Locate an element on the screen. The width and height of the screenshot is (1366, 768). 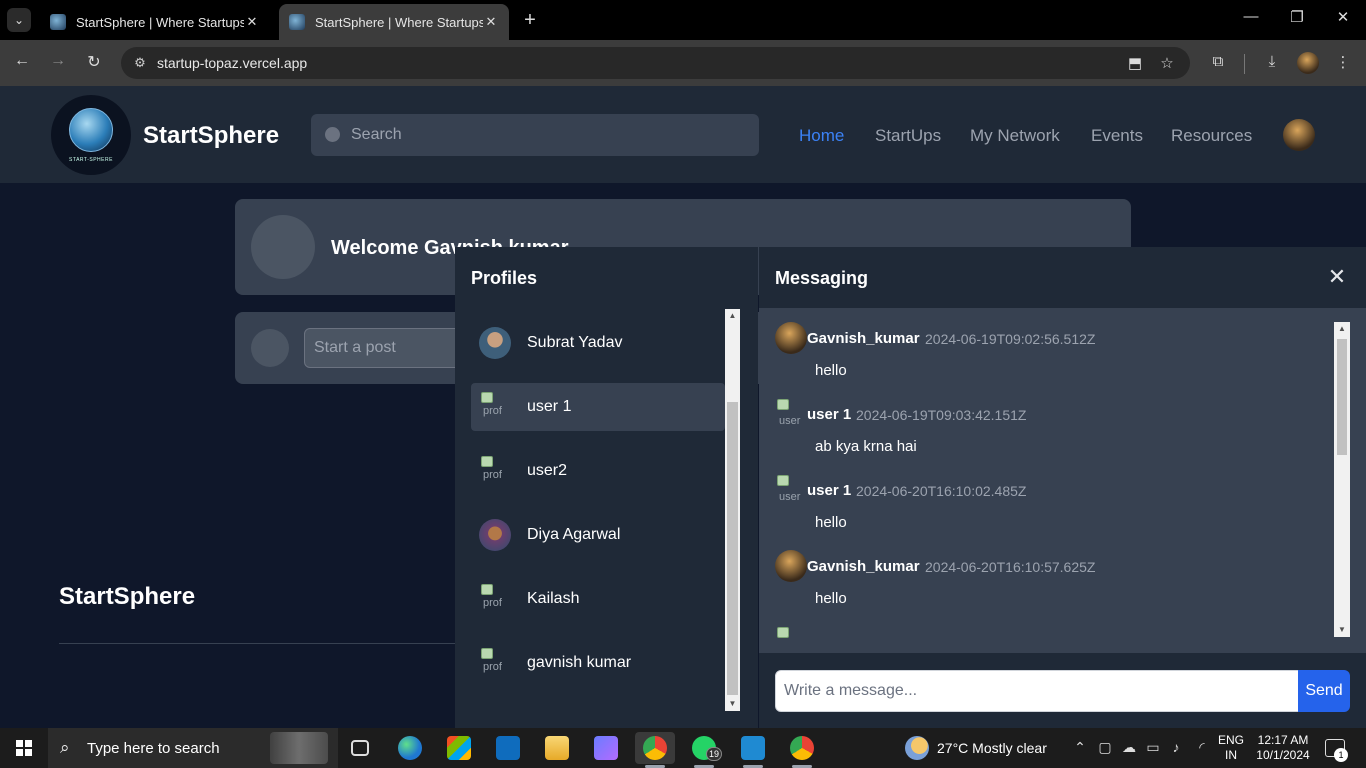
minimize-icon: — is located at coordinates (1251, 16).